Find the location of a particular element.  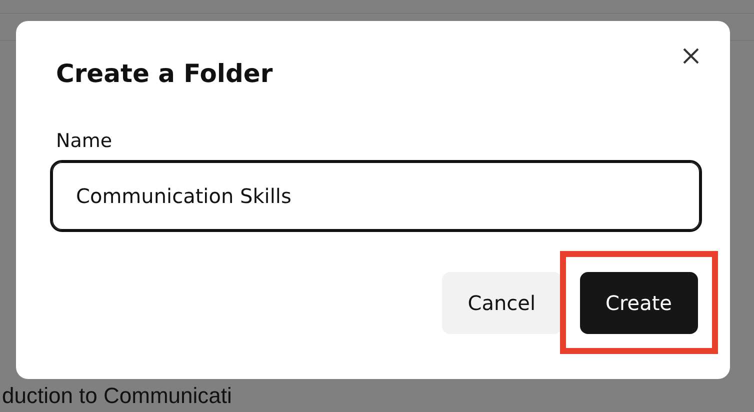

close-icon is located at coordinates (691, 55).